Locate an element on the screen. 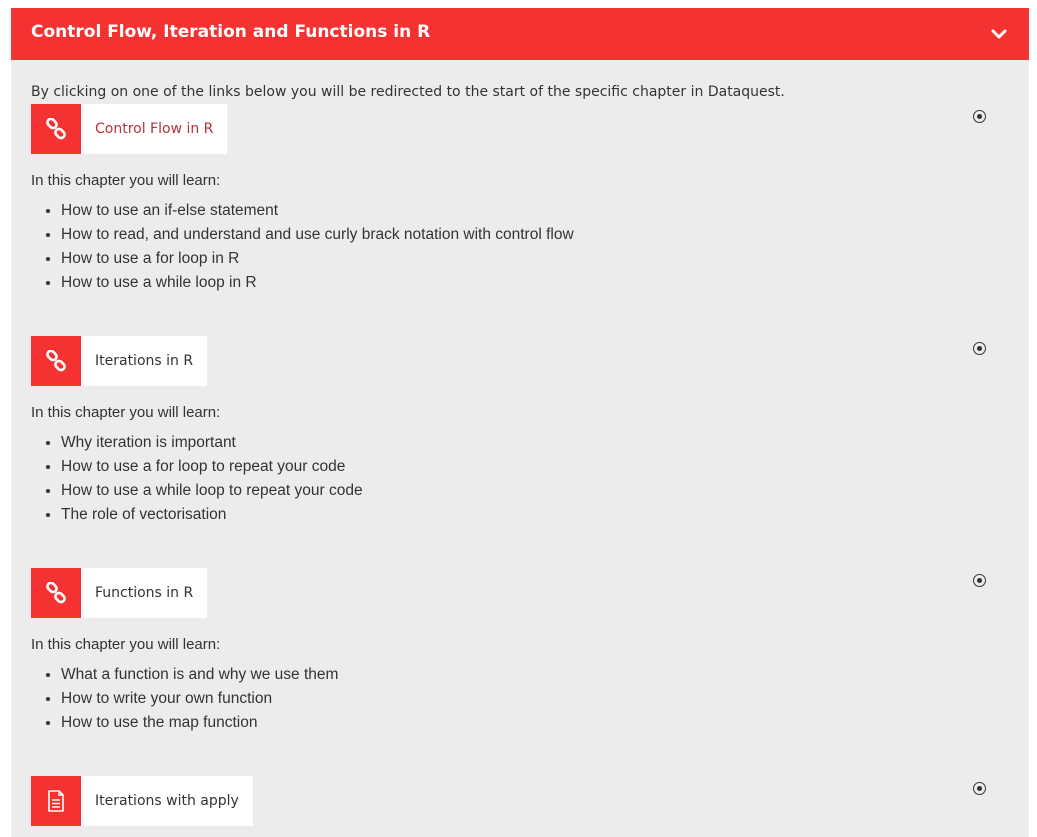  list-item: How to use a for loop in R is located at coordinates (317, 259).